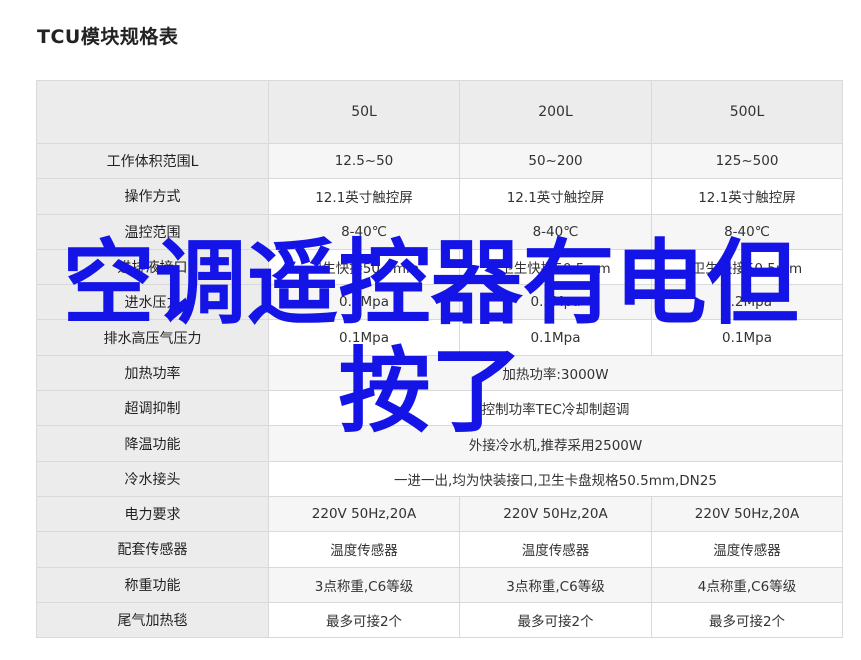 This screenshot has width=861, height=660. I want to click on row-merged-value: 外接冷水机,推荐采用2500W, so click(555, 443).